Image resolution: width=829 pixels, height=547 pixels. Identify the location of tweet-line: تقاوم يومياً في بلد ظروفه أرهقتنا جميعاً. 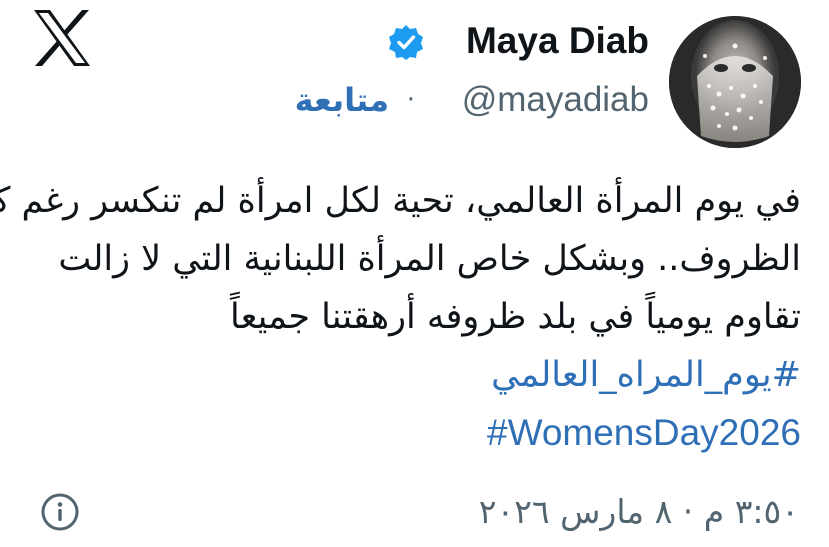
(515, 317).